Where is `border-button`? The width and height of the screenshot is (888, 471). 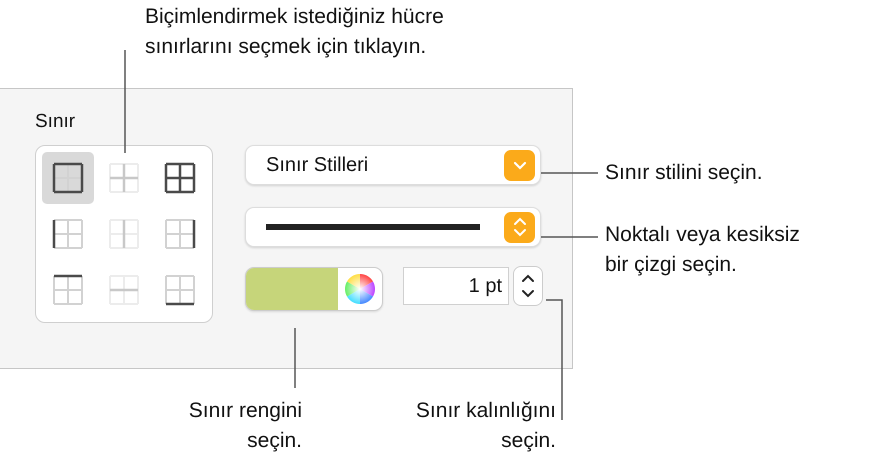 border-button is located at coordinates (68, 178).